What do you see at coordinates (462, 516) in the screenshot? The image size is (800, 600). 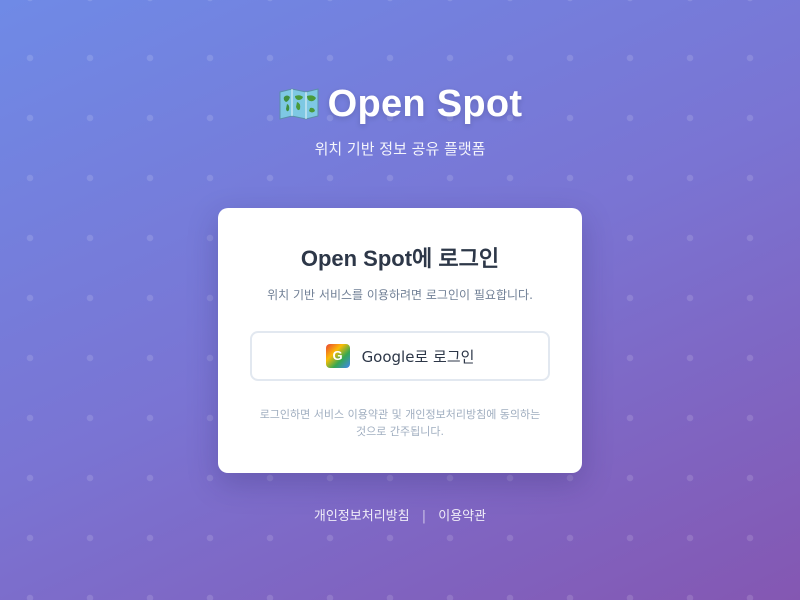 I see `terms-of-service-link: 이용약관` at bounding box center [462, 516].